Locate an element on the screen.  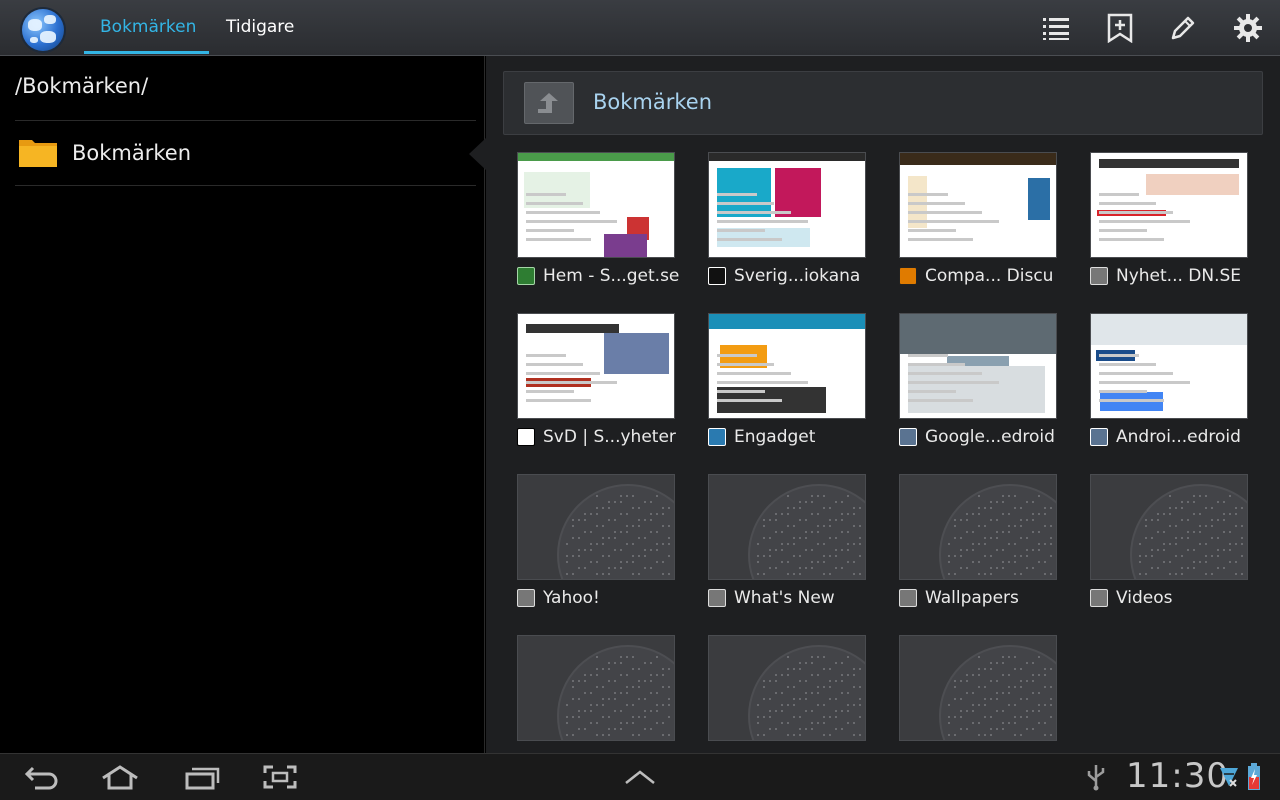
bookmark-tile: Videos is located at coordinates (1169, 541).